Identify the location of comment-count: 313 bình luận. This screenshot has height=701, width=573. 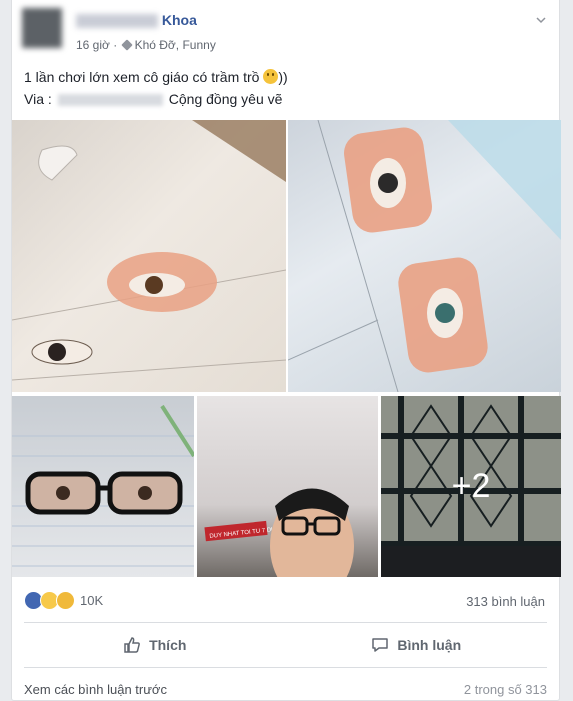
(505, 601).